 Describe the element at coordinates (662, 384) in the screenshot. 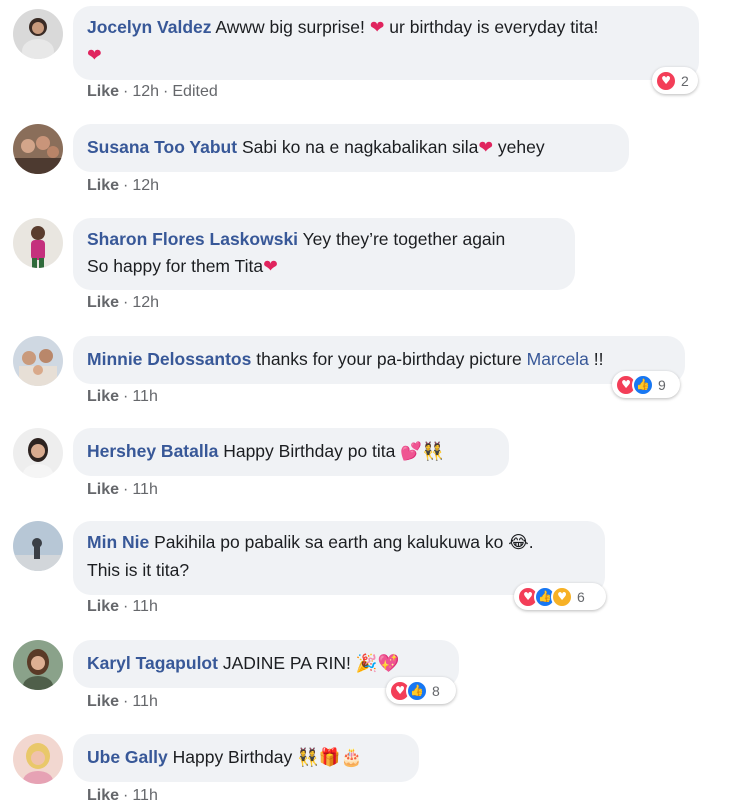

I see `reaction-count: 9` at that location.